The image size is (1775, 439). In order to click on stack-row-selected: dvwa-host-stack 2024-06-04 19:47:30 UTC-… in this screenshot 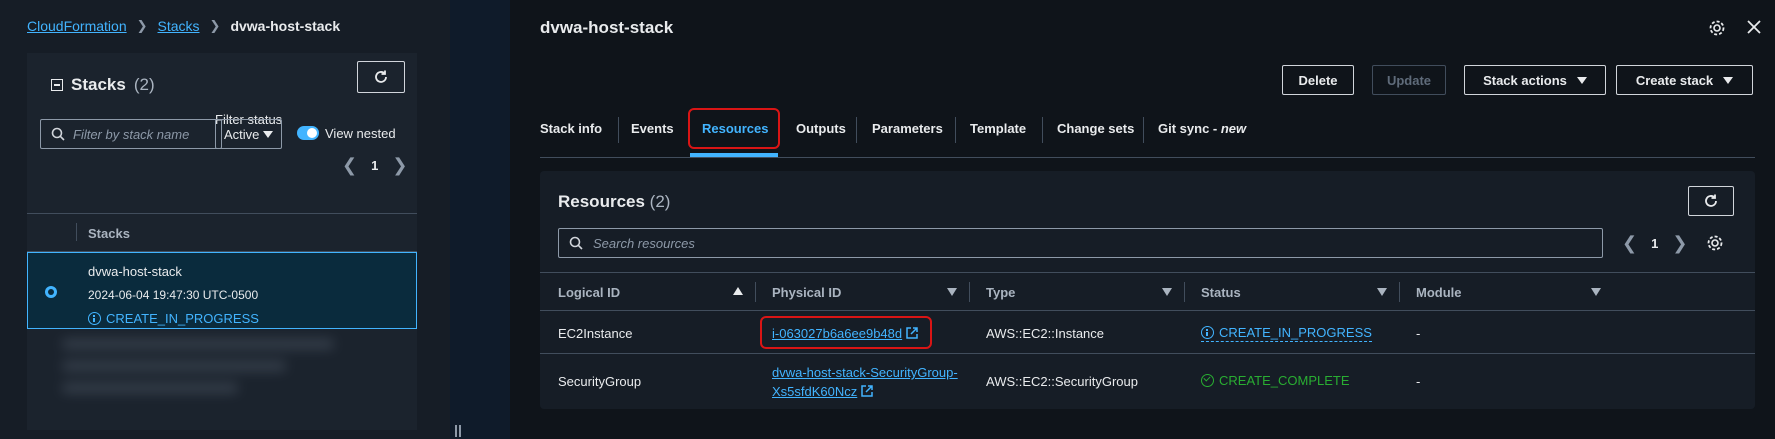, I will do `click(222, 290)`.